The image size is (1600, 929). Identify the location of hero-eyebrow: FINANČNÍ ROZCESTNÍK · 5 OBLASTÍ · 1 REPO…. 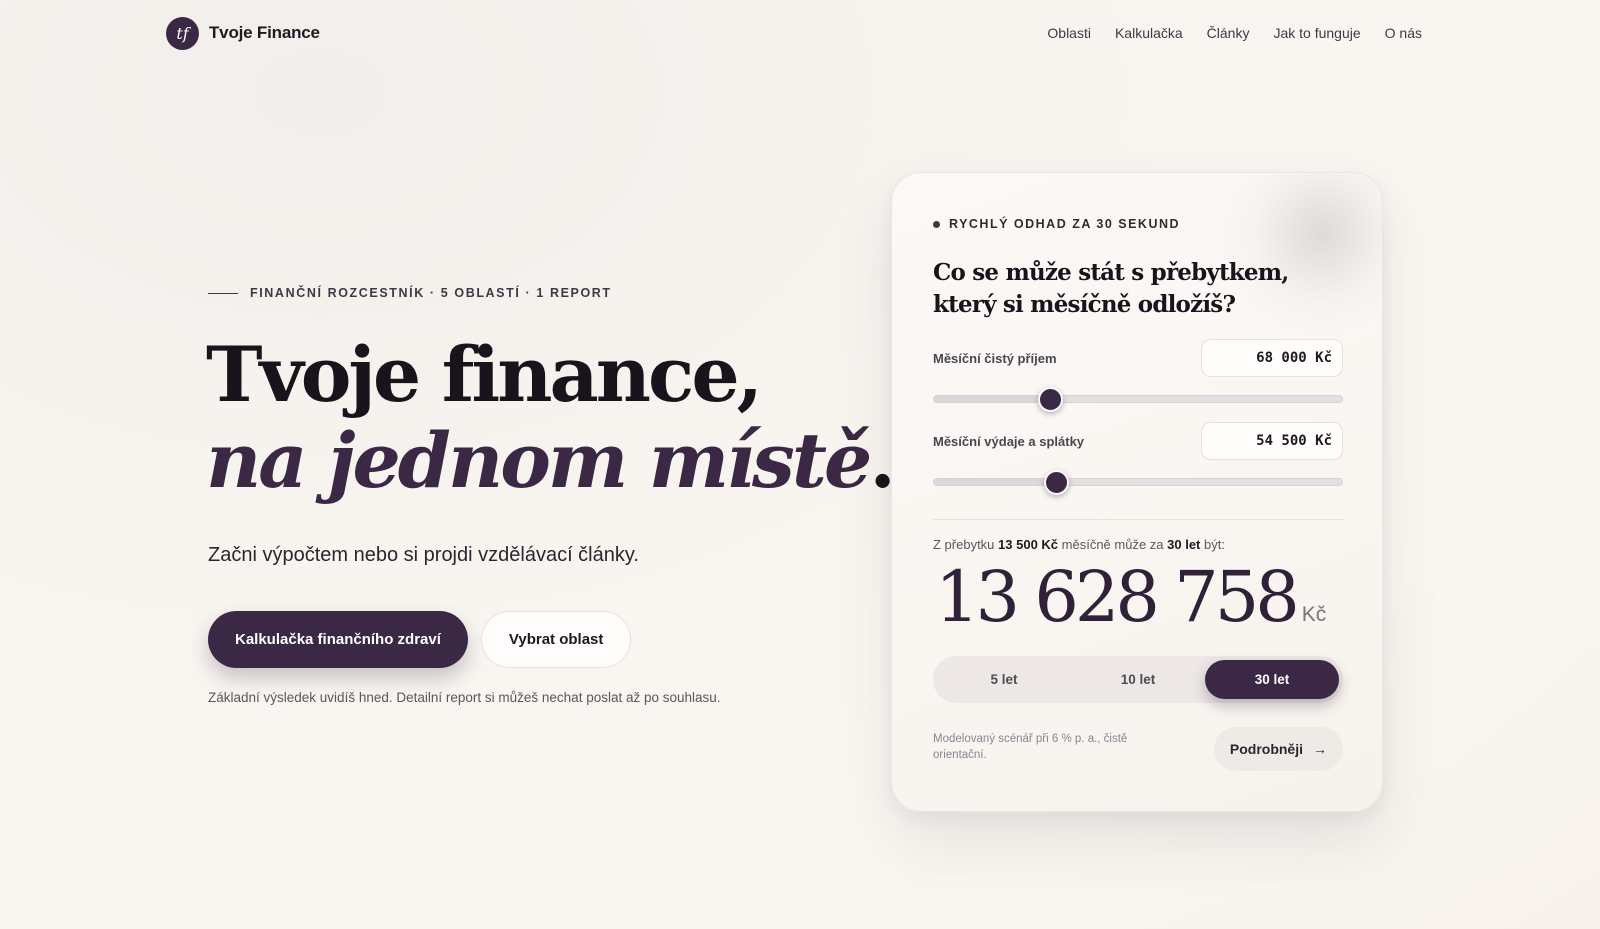
(410, 293).